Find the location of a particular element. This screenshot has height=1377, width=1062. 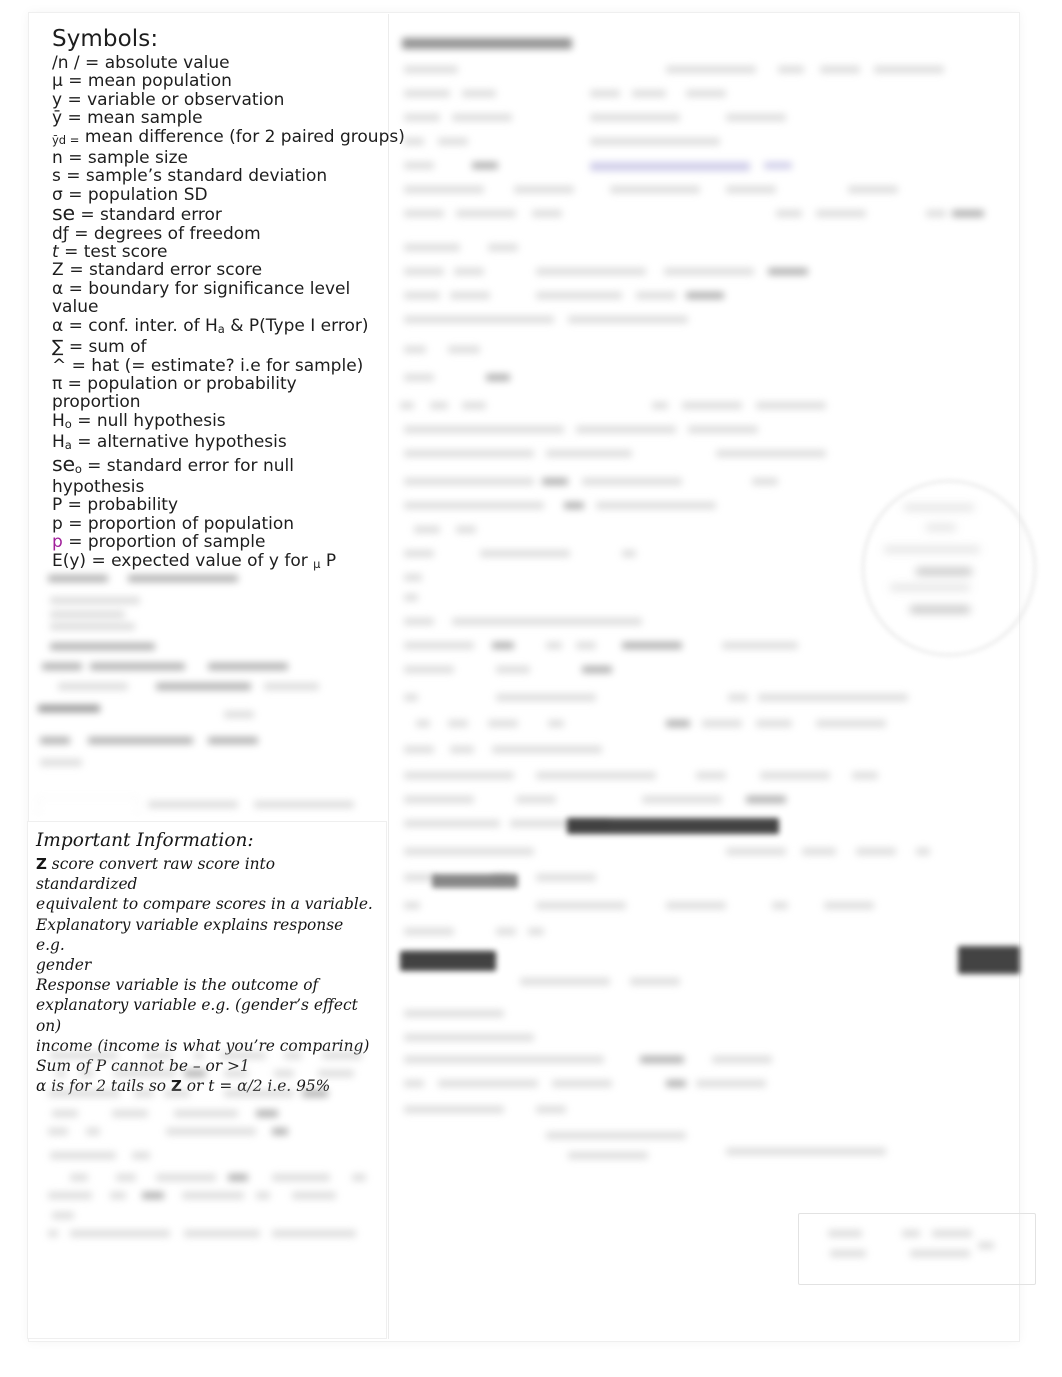

symbol-definition: = degrees of freedom is located at coordinates (167, 233).